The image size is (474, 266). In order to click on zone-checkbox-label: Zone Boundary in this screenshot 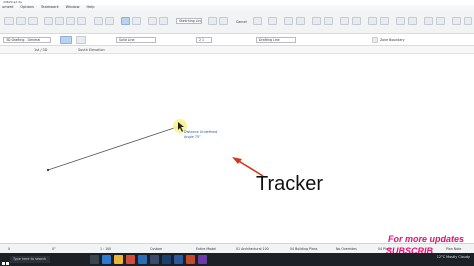, I will do `click(392, 40)`.